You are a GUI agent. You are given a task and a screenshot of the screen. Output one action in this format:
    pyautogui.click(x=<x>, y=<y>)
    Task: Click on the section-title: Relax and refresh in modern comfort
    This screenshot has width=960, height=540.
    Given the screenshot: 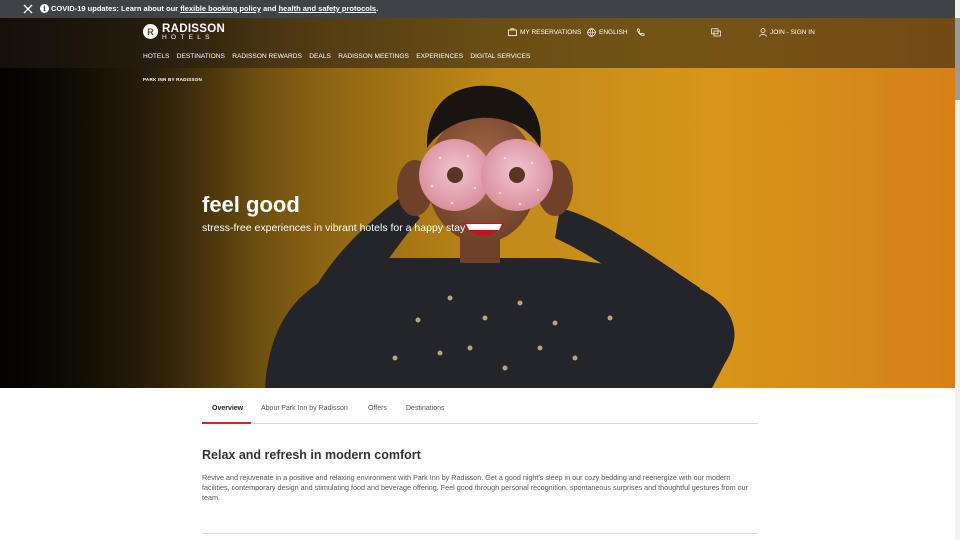 What is the action you would take?
    pyautogui.click(x=311, y=455)
    